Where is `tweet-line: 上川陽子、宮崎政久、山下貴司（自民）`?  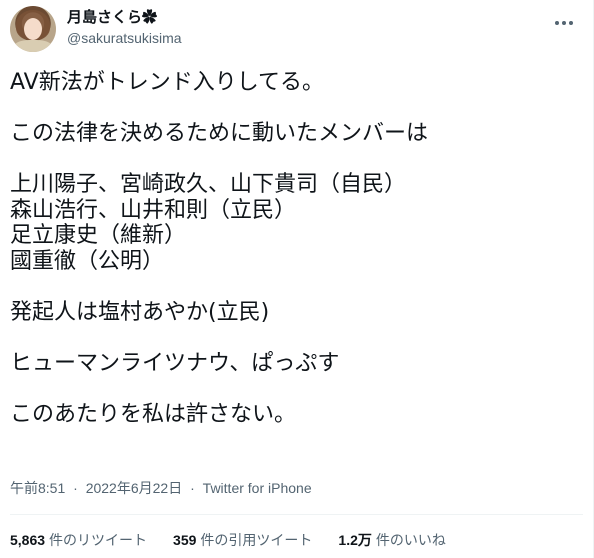
tweet-line: 上川陽子、宮崎政久、山下貴司（自民） is located at coordinates (208, 184).